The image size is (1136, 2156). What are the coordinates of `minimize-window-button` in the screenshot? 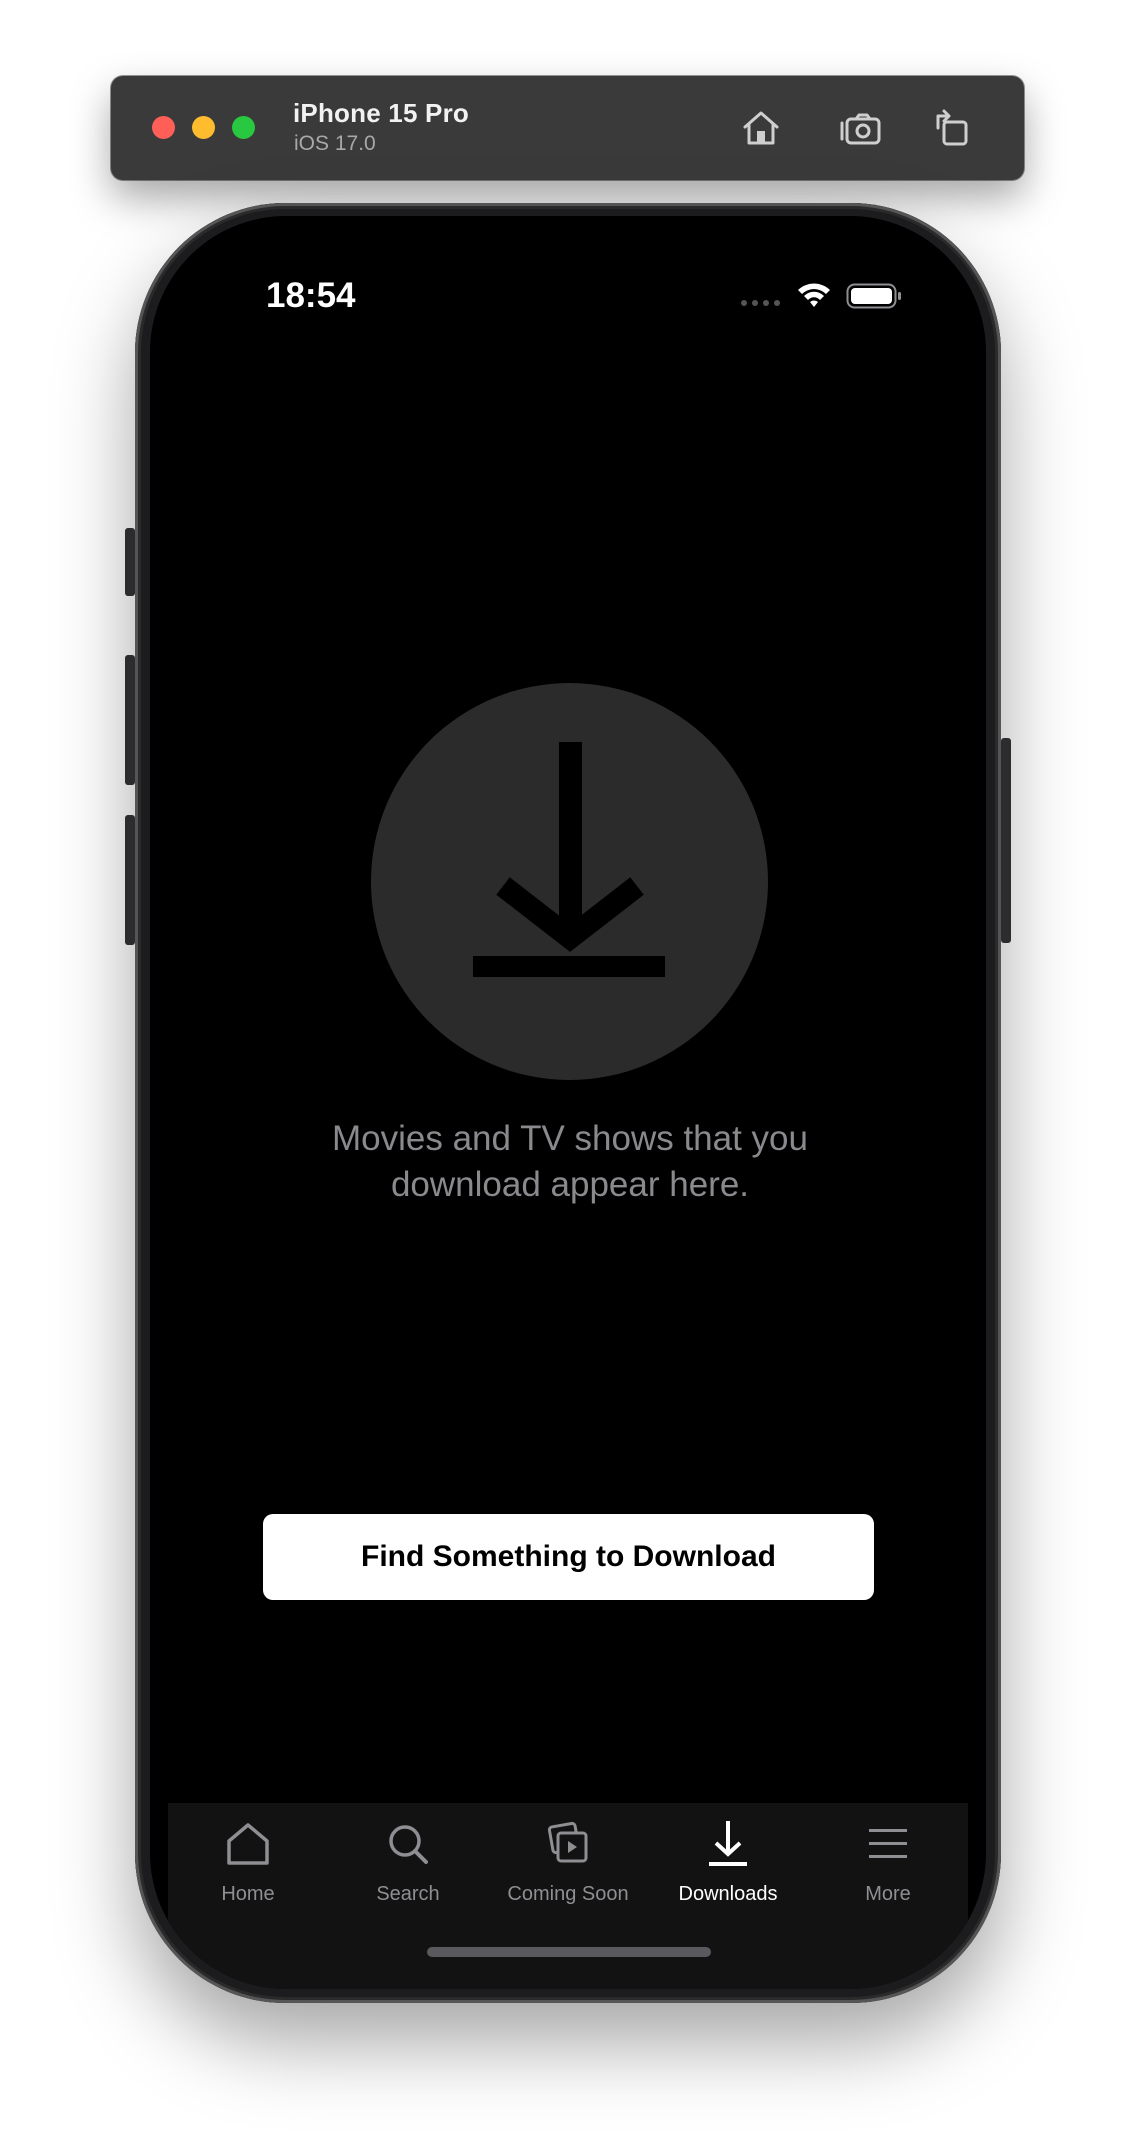 It's located at (203, 127).